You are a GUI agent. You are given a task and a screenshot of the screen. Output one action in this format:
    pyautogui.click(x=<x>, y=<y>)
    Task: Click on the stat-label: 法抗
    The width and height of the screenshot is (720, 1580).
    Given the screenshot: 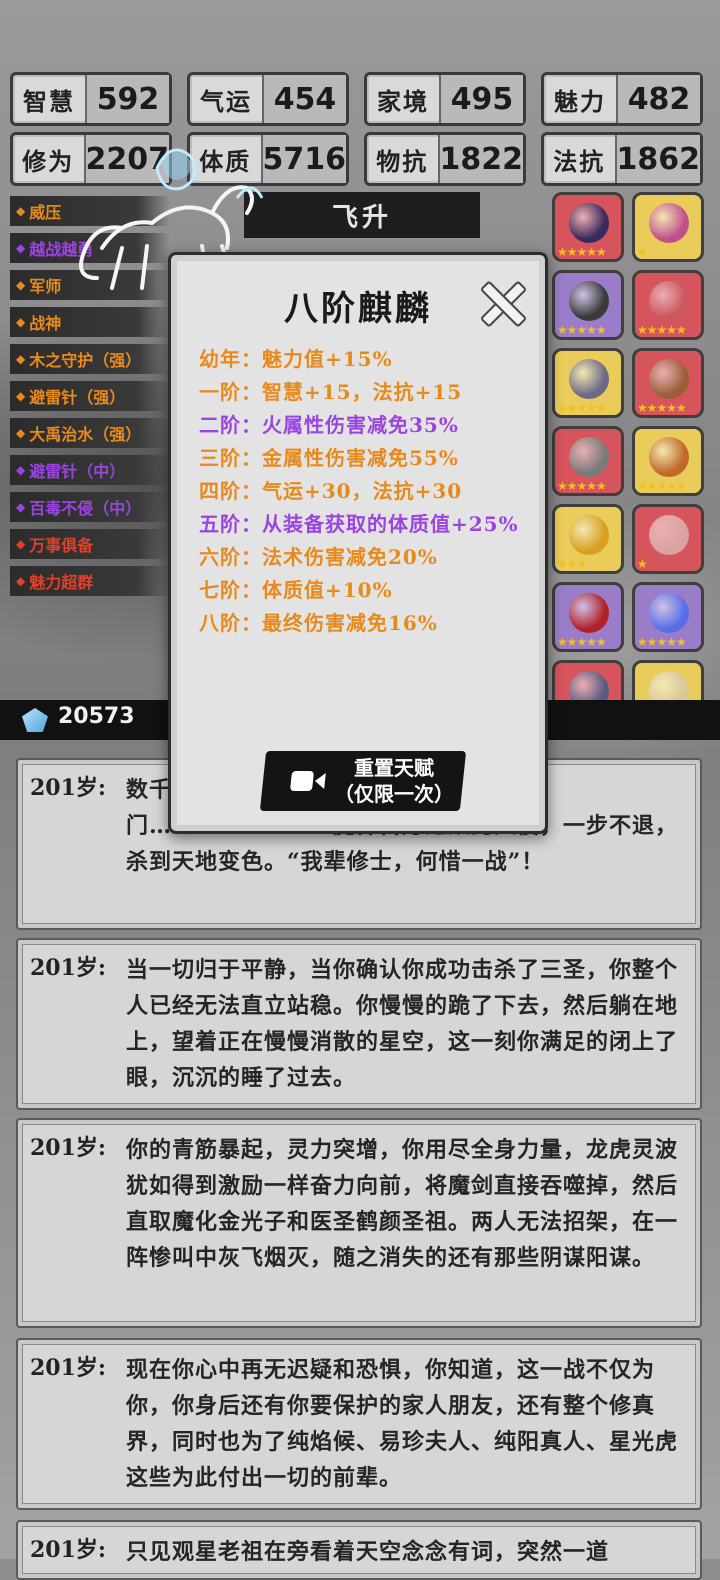 What is the action you would take?
    pyautogui.click(x=580, y=159)
    